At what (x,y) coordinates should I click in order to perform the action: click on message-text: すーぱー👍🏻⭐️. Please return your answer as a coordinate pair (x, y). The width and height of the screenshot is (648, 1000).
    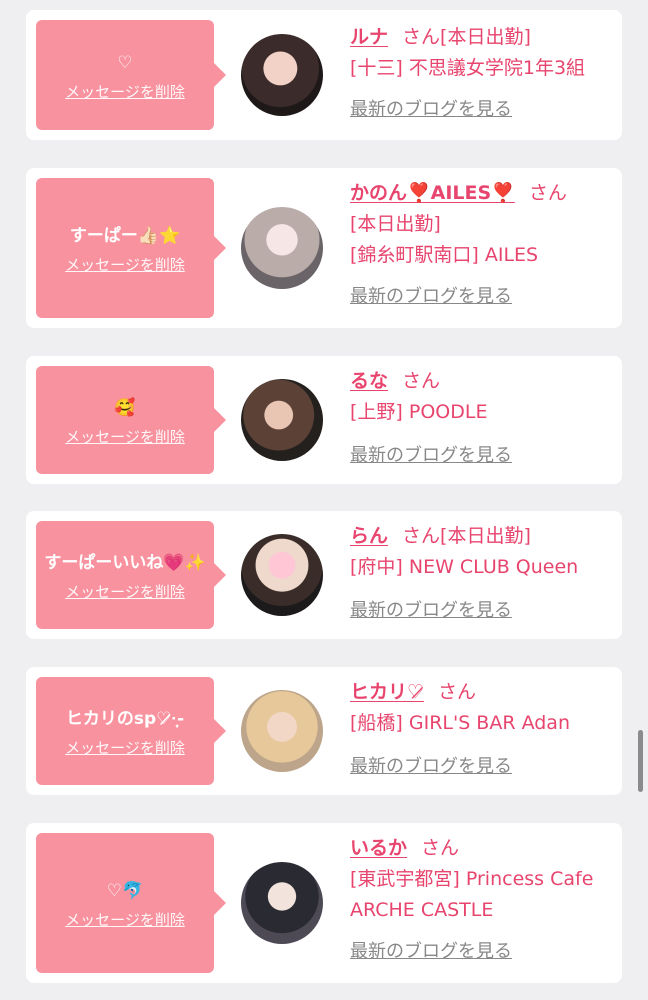
    Looking at the image, I should click on (125, 235).